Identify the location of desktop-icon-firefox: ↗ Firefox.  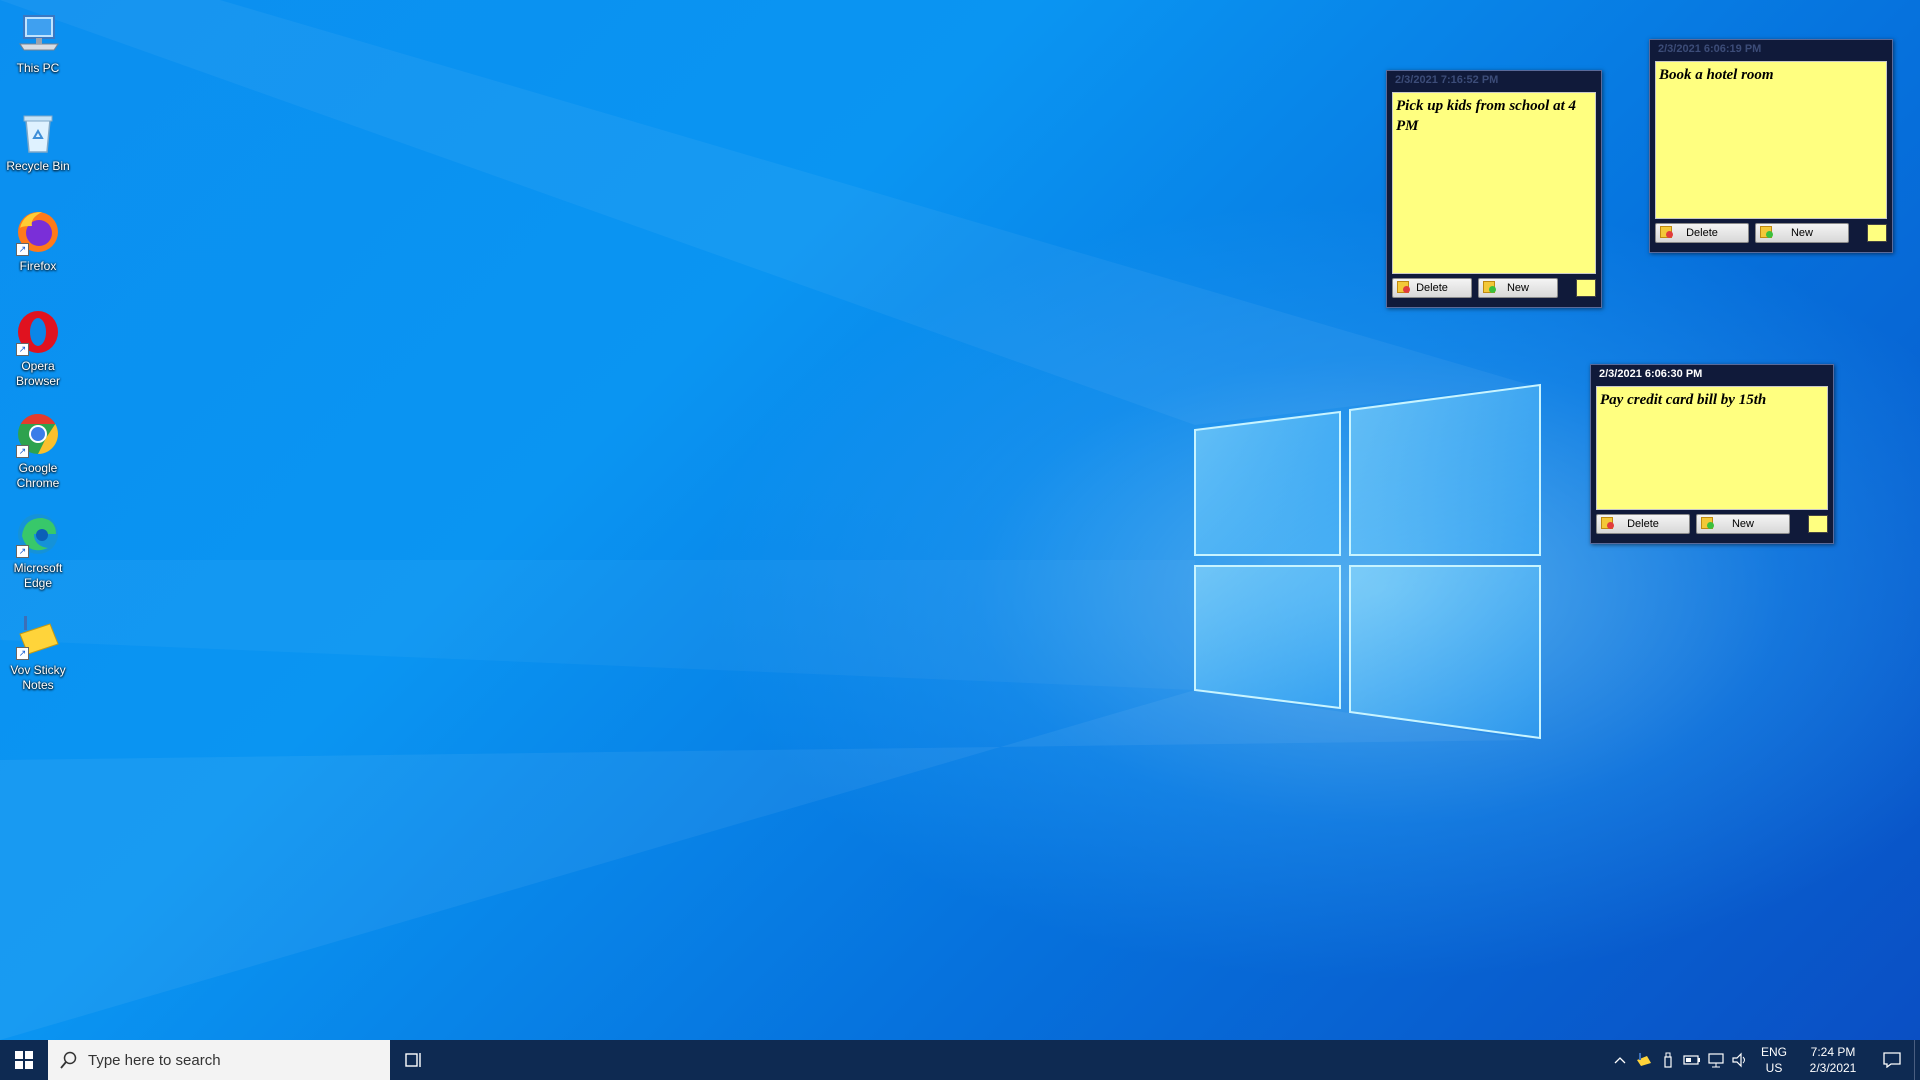
(38, 241).